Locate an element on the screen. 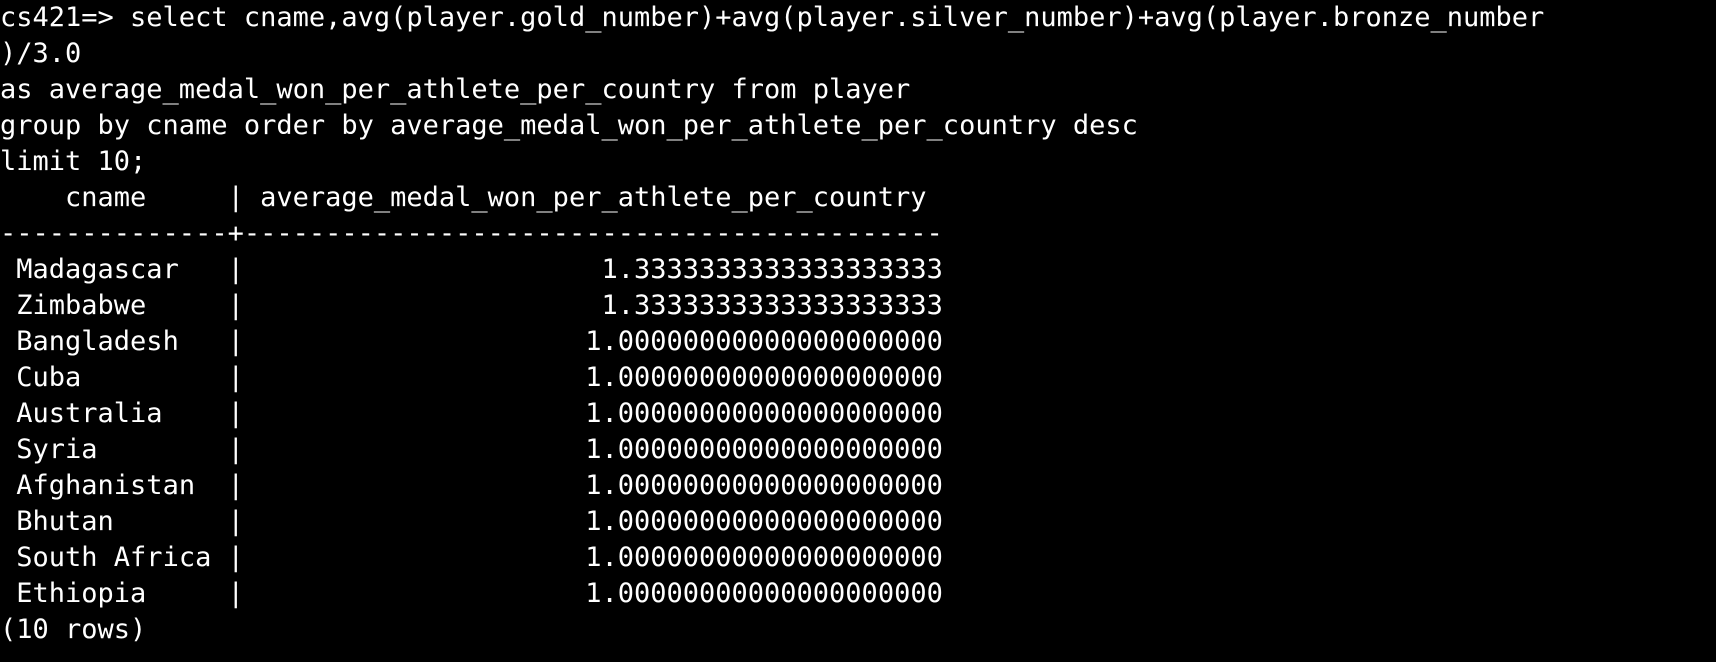 This screenshot has height=662, width=1716. table-row: Syria | 1.00000000000000000000 is located at coordinates (858, 450).